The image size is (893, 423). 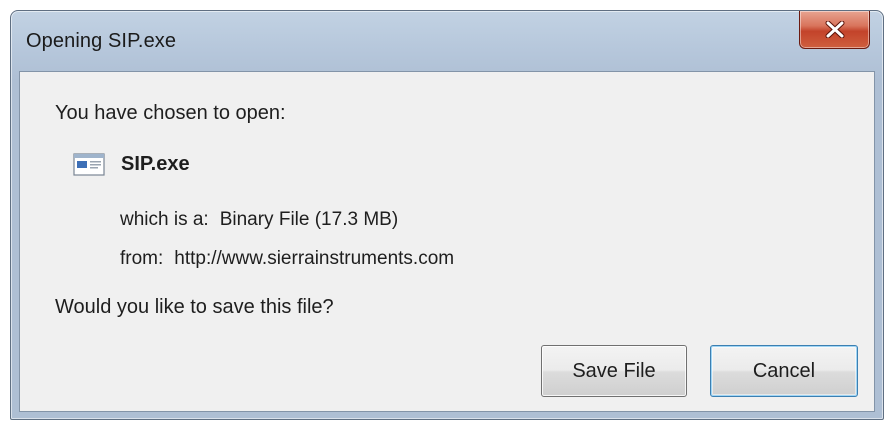 I want to click on close-icon, so click(x=834, y=29).